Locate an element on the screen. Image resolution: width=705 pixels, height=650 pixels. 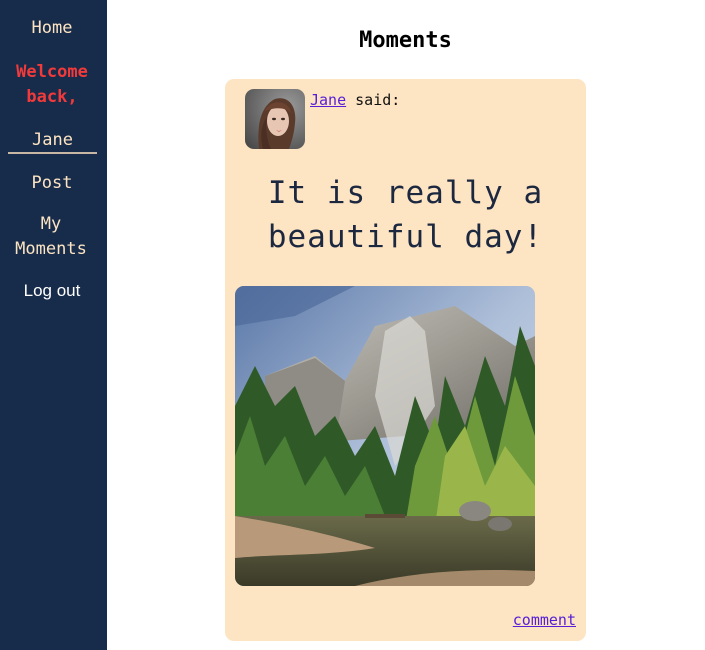
post-said-label: said: is located at coordinates (378, 100).